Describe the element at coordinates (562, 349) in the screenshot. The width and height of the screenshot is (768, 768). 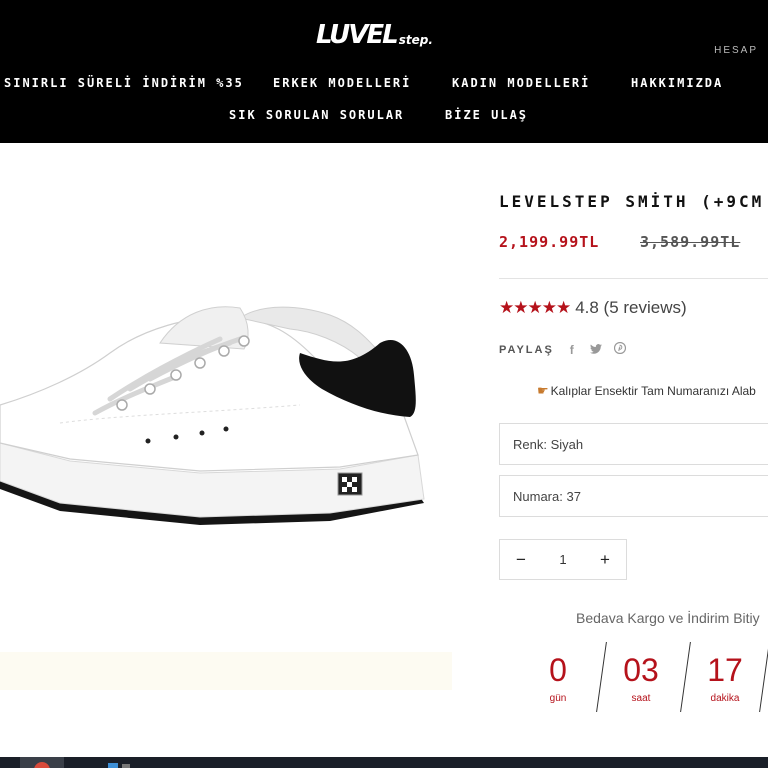
I see `share-bar: PAYLAŞ f` at that location.